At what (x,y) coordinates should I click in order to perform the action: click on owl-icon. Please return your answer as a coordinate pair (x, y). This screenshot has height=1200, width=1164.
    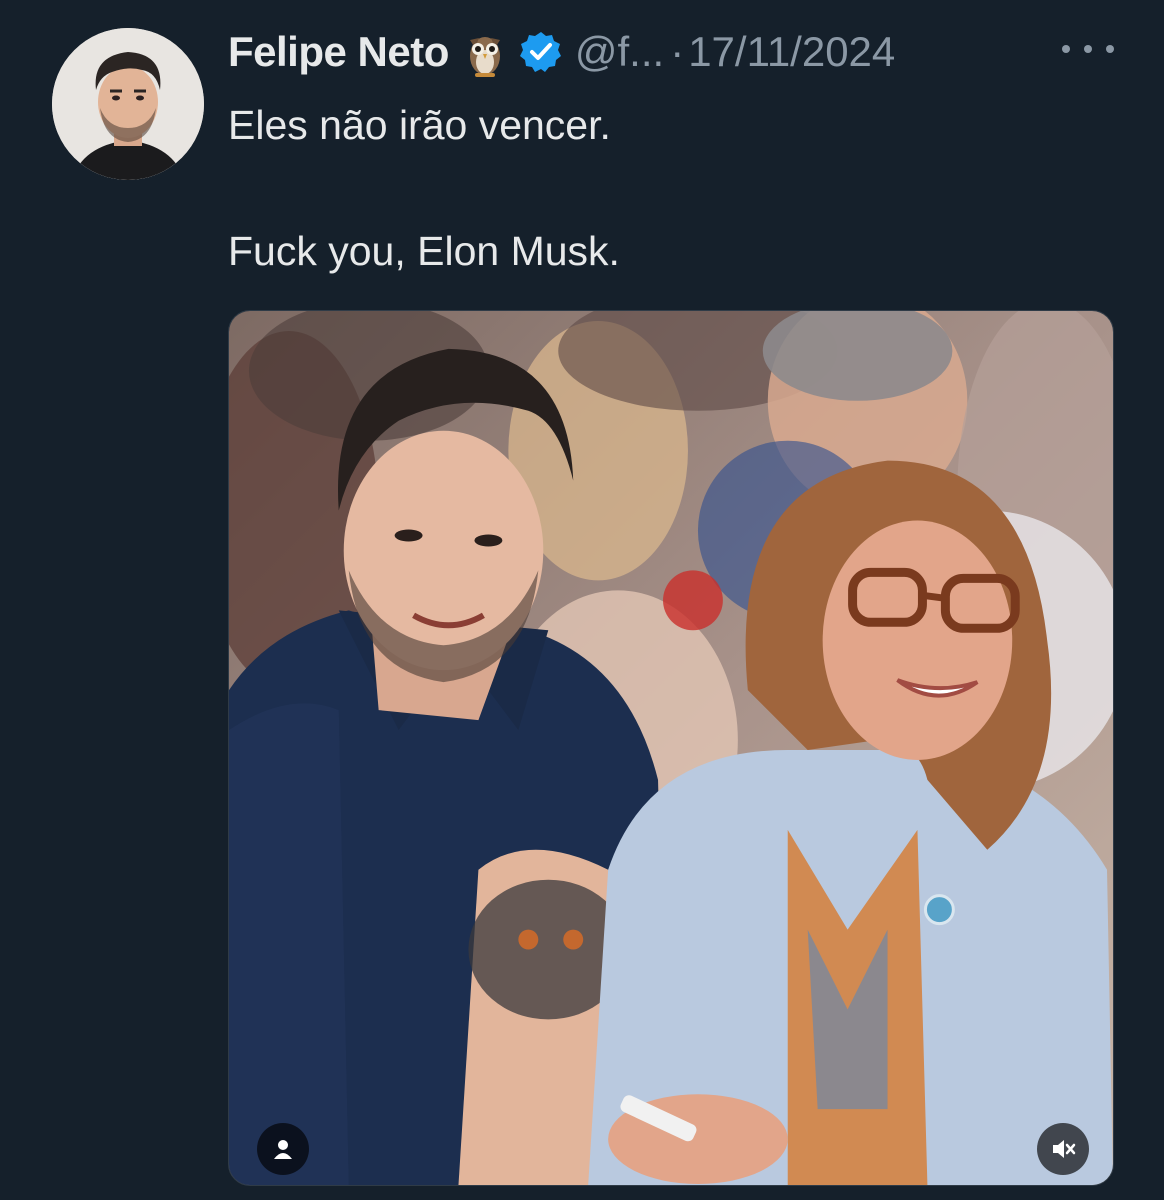
    Looking at the image, I should click on (485, 52).